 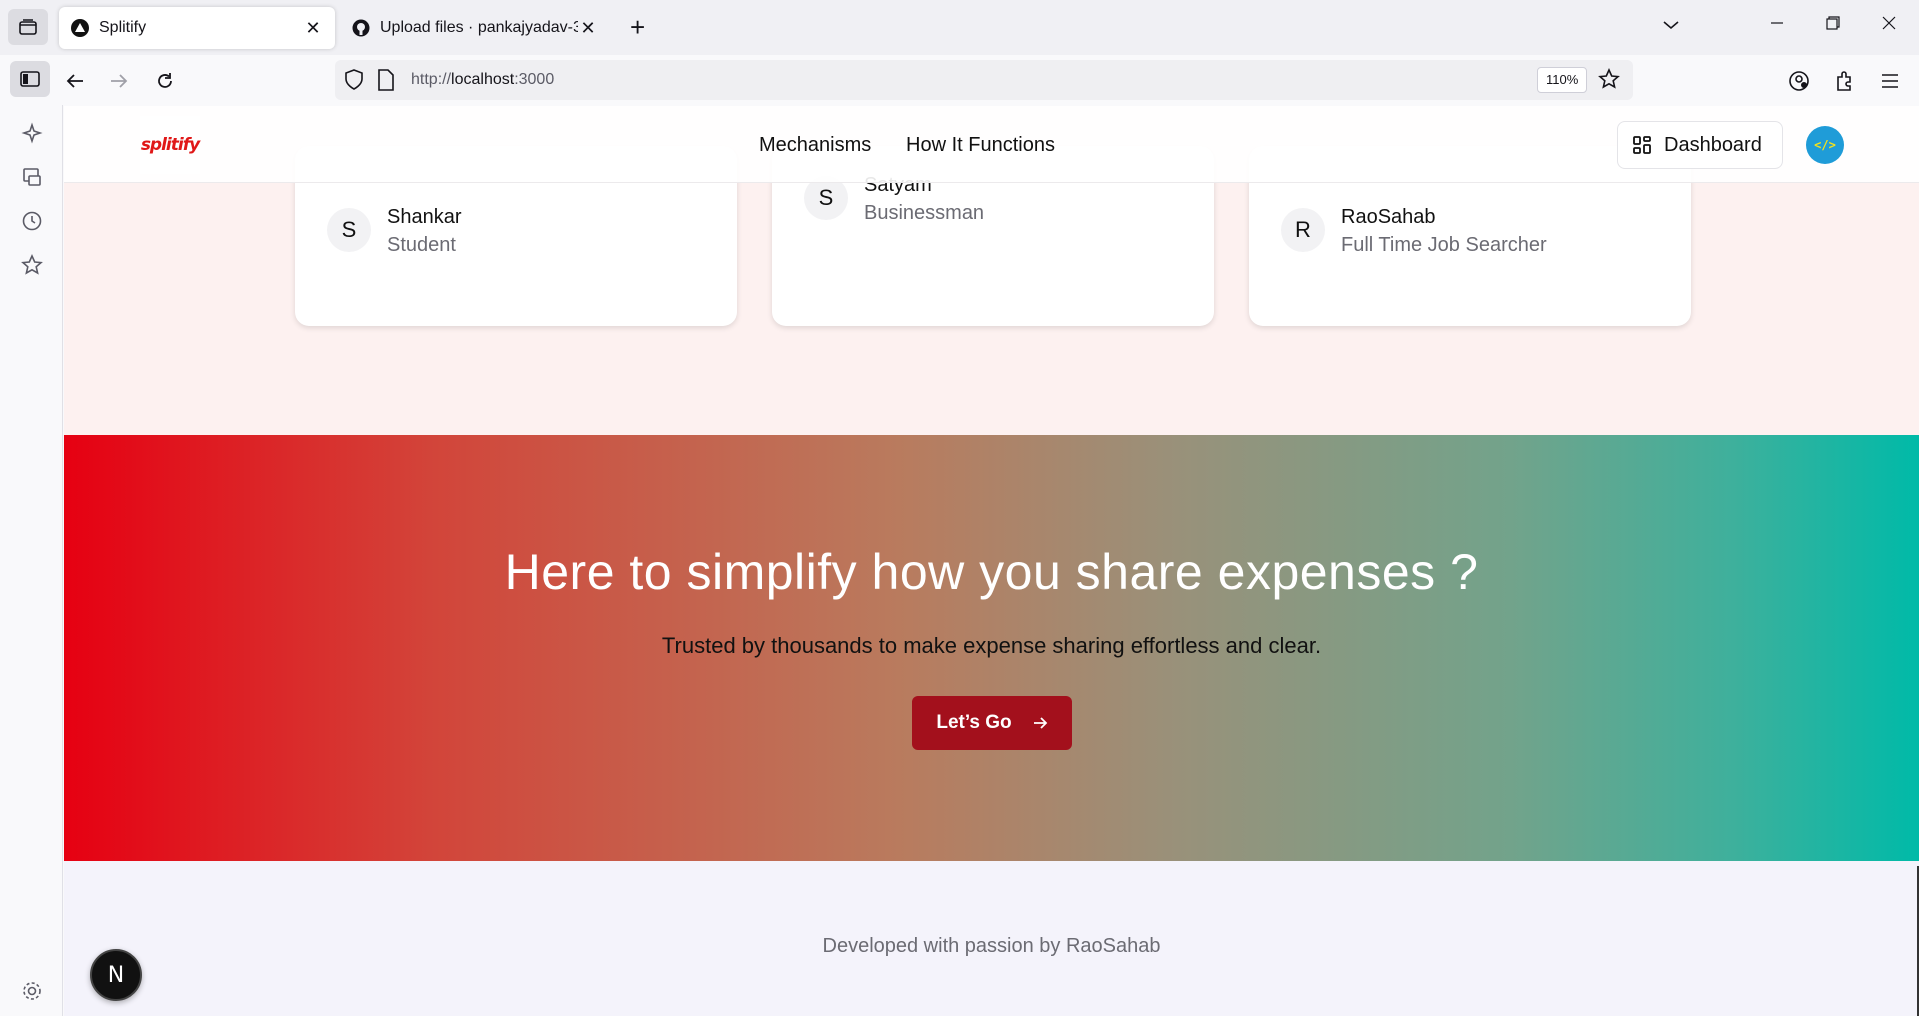 What do you see at coordinates (980, 145) in the screenshot?
I see `nav-link-how-it-functions: How It Functions` at bounding box center [980, 145].